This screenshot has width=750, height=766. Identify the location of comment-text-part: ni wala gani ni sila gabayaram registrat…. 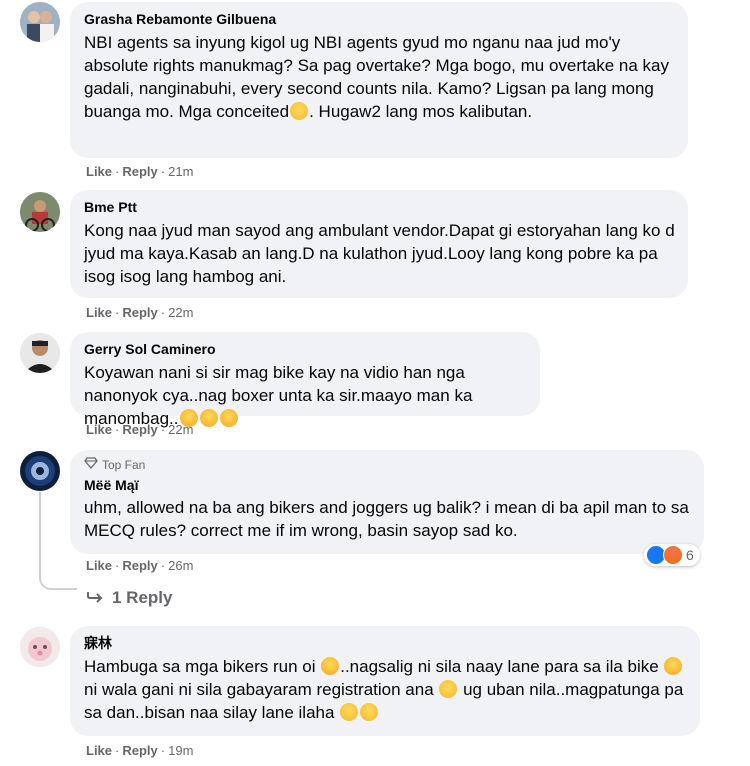
(261, 689).